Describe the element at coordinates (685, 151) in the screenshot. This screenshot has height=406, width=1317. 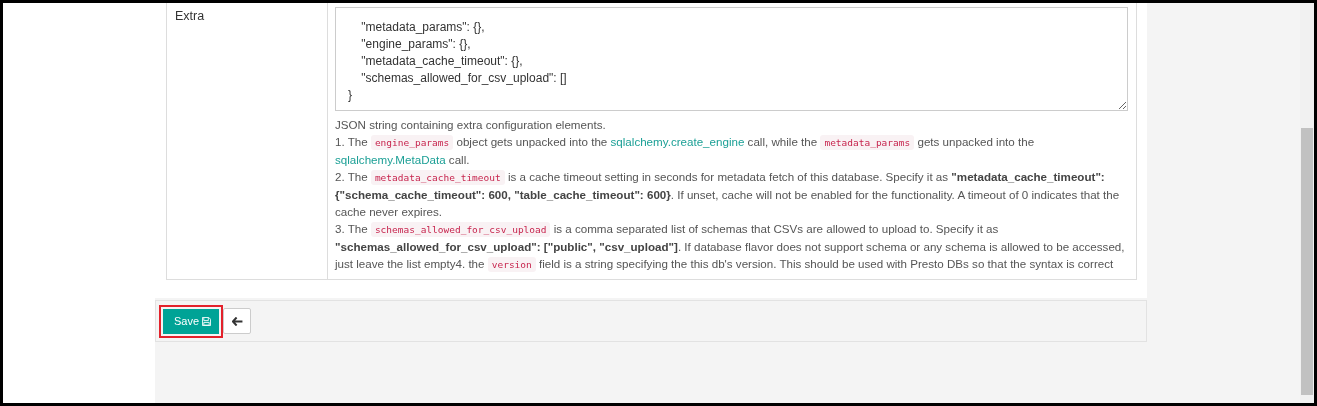
I see `help-text: 1. The engine_params object gets unpacked into the sqlalchemy.create_engine call, while the metadata_params gets unpacked into the sqlalchemy.MetaData call.` at that location.